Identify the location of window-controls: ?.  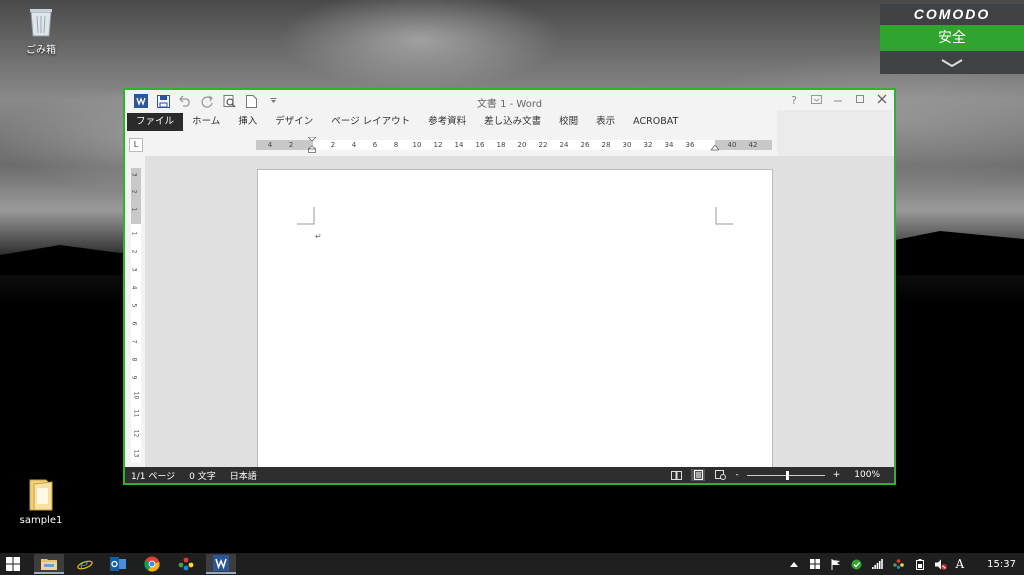
(838, 101).